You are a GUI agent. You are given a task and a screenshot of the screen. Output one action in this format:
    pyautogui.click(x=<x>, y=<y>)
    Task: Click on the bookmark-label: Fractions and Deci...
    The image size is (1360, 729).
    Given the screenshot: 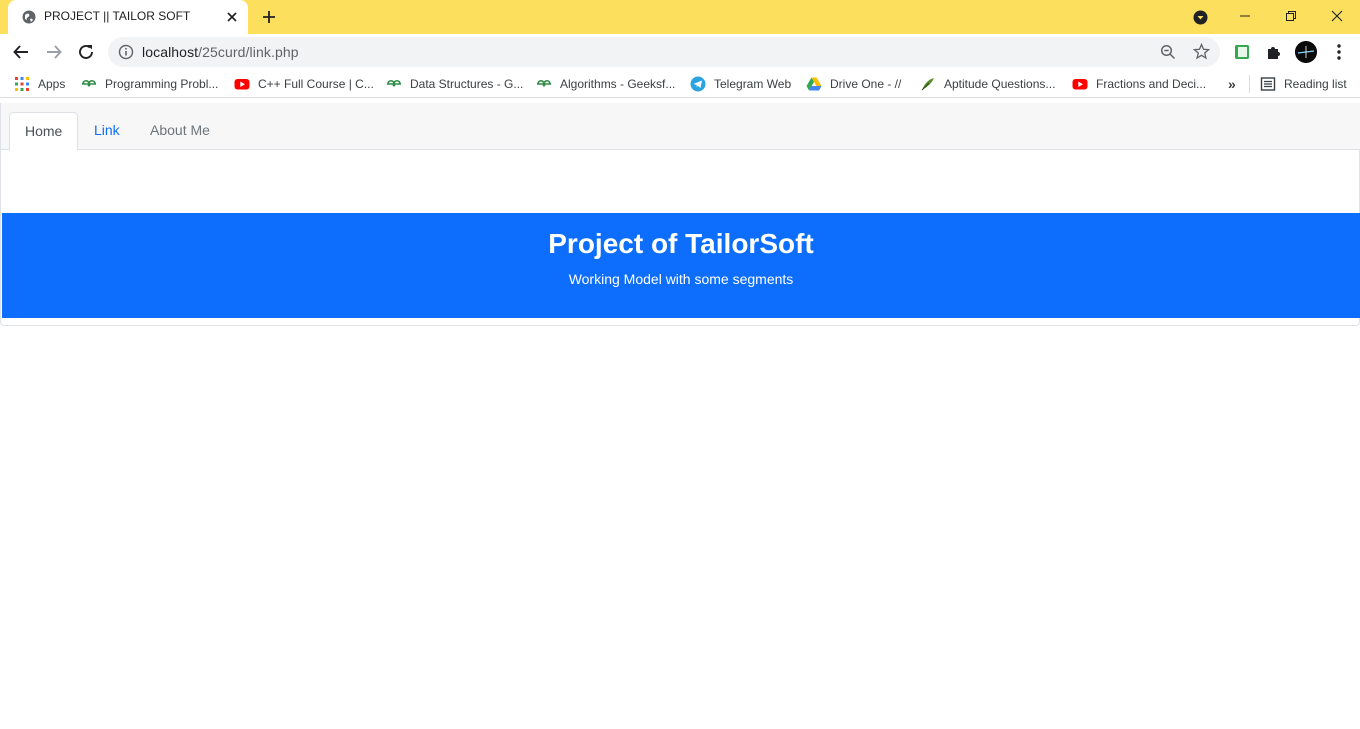 What is the action you would take?
    pyautogui.click(x=1151, y=84)
    